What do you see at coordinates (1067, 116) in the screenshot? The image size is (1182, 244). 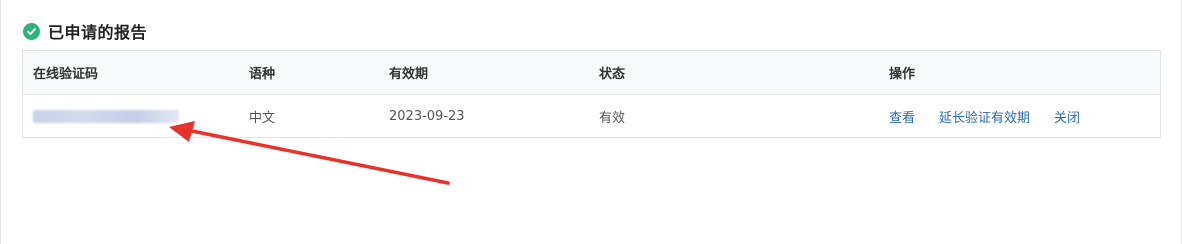 I see `close-link: 关闭` at bounding box center [1067, 116].